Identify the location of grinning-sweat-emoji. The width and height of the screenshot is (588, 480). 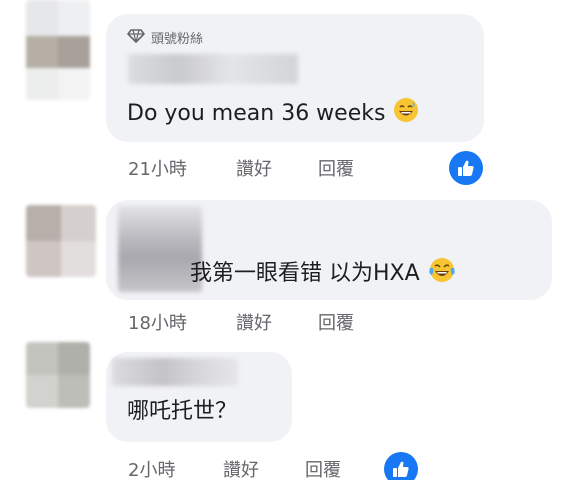
(406, 114).